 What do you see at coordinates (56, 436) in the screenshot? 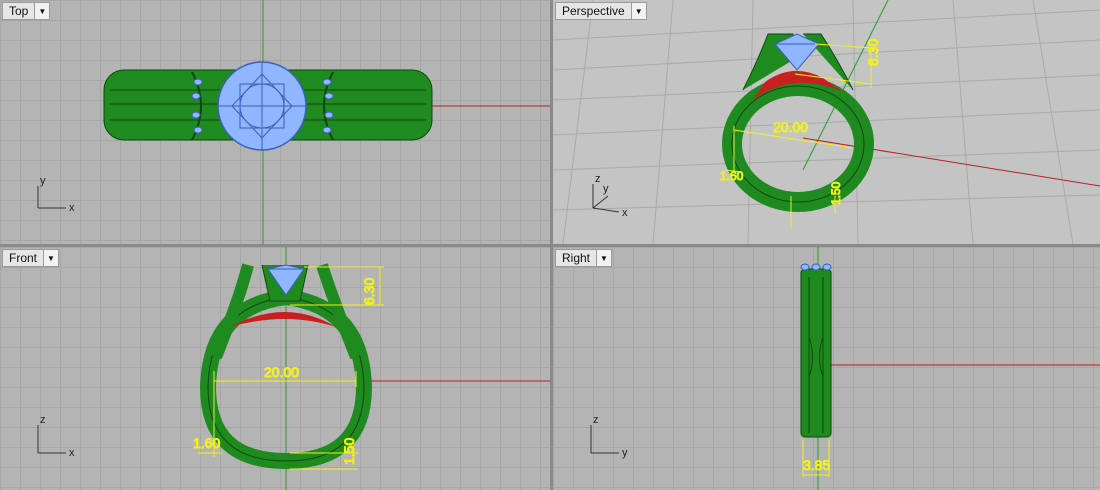
I see `axis-indicator: z x` at bounding box center [56, 436].